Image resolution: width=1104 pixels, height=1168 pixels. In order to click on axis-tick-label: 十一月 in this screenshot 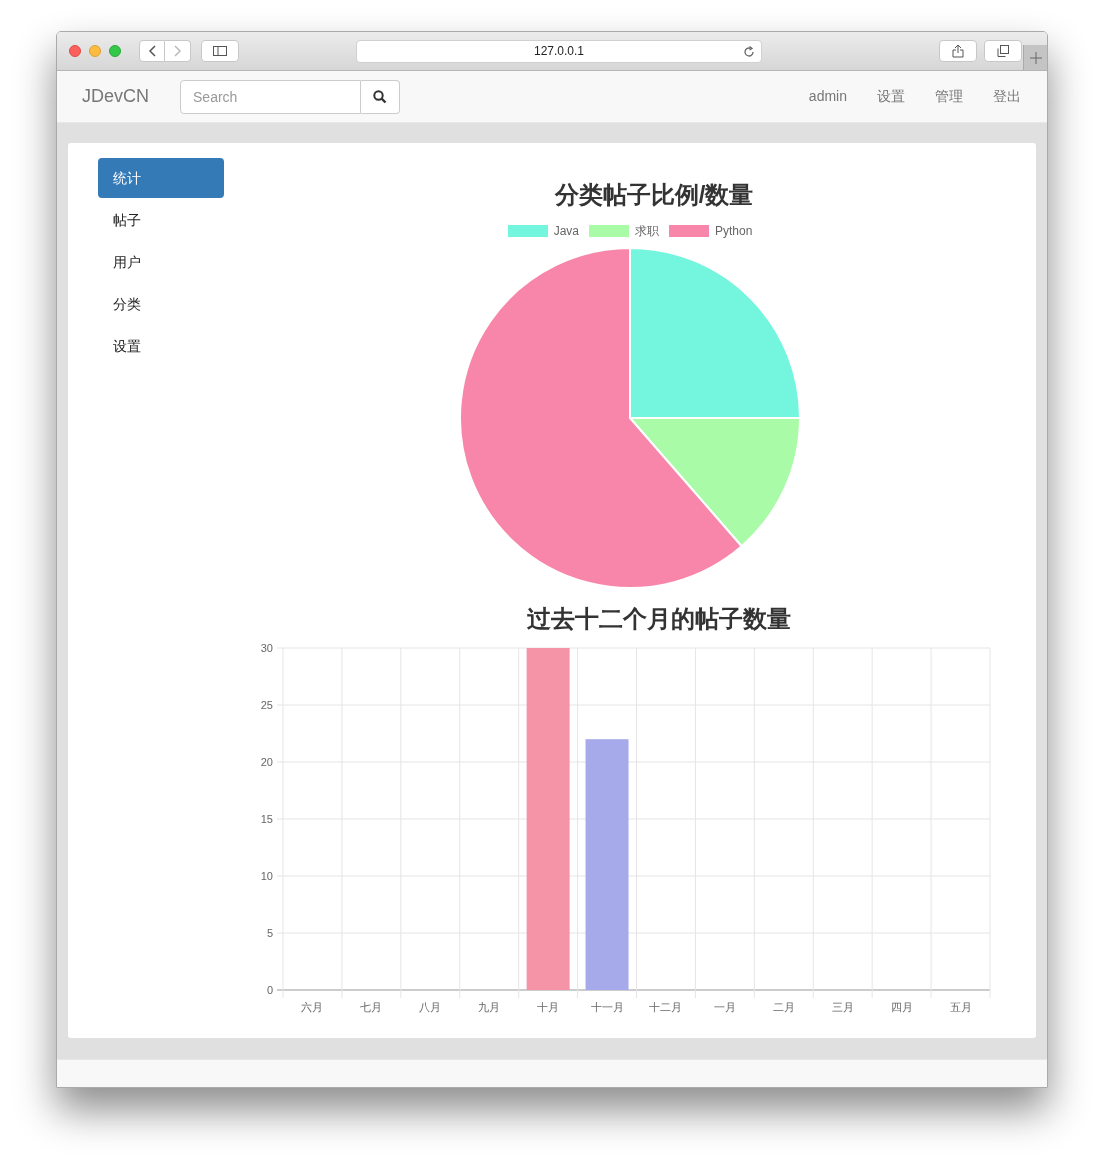, I will do `click(607, 1007)`.